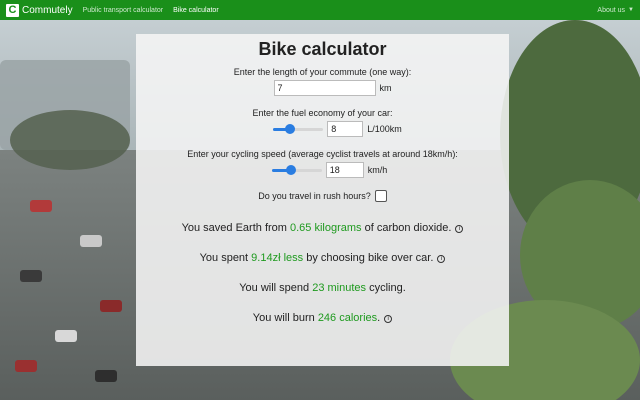  I want to click on speed-input, so click(344, 170).